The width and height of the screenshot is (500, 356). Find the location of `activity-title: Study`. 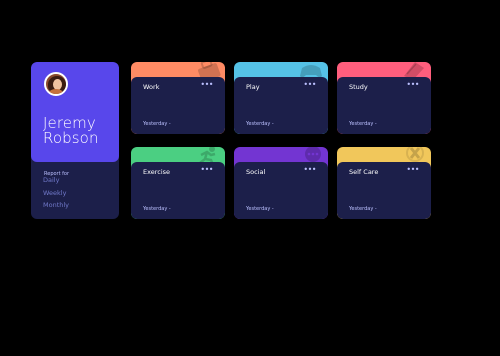

activity-title: Study is located at coordinates (358, 87).